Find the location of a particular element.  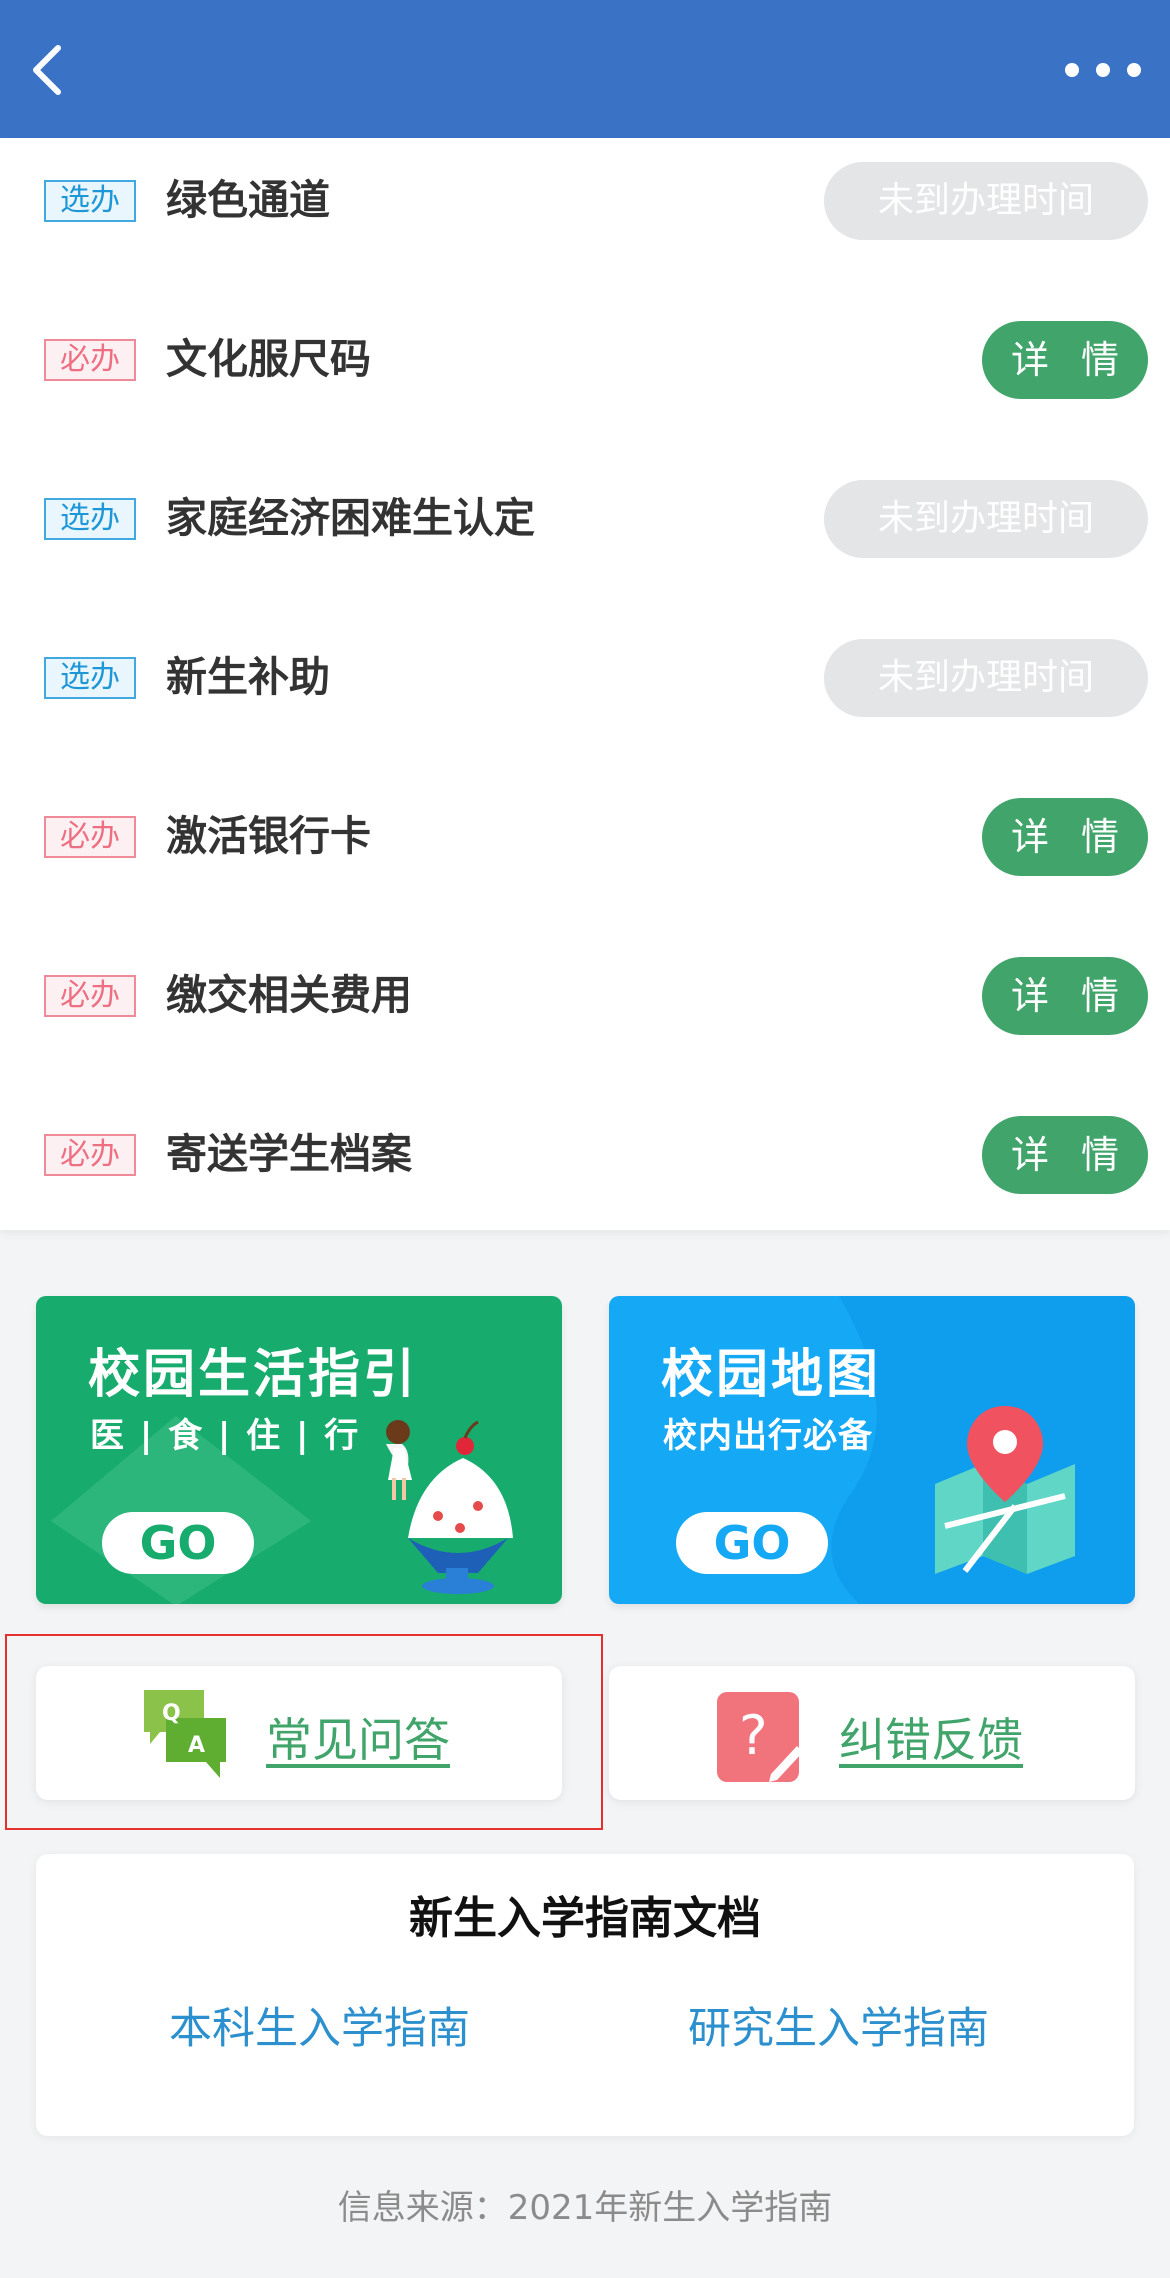

banner-subtitle: 校内出行必备 is located at coordinates (768, 1436).